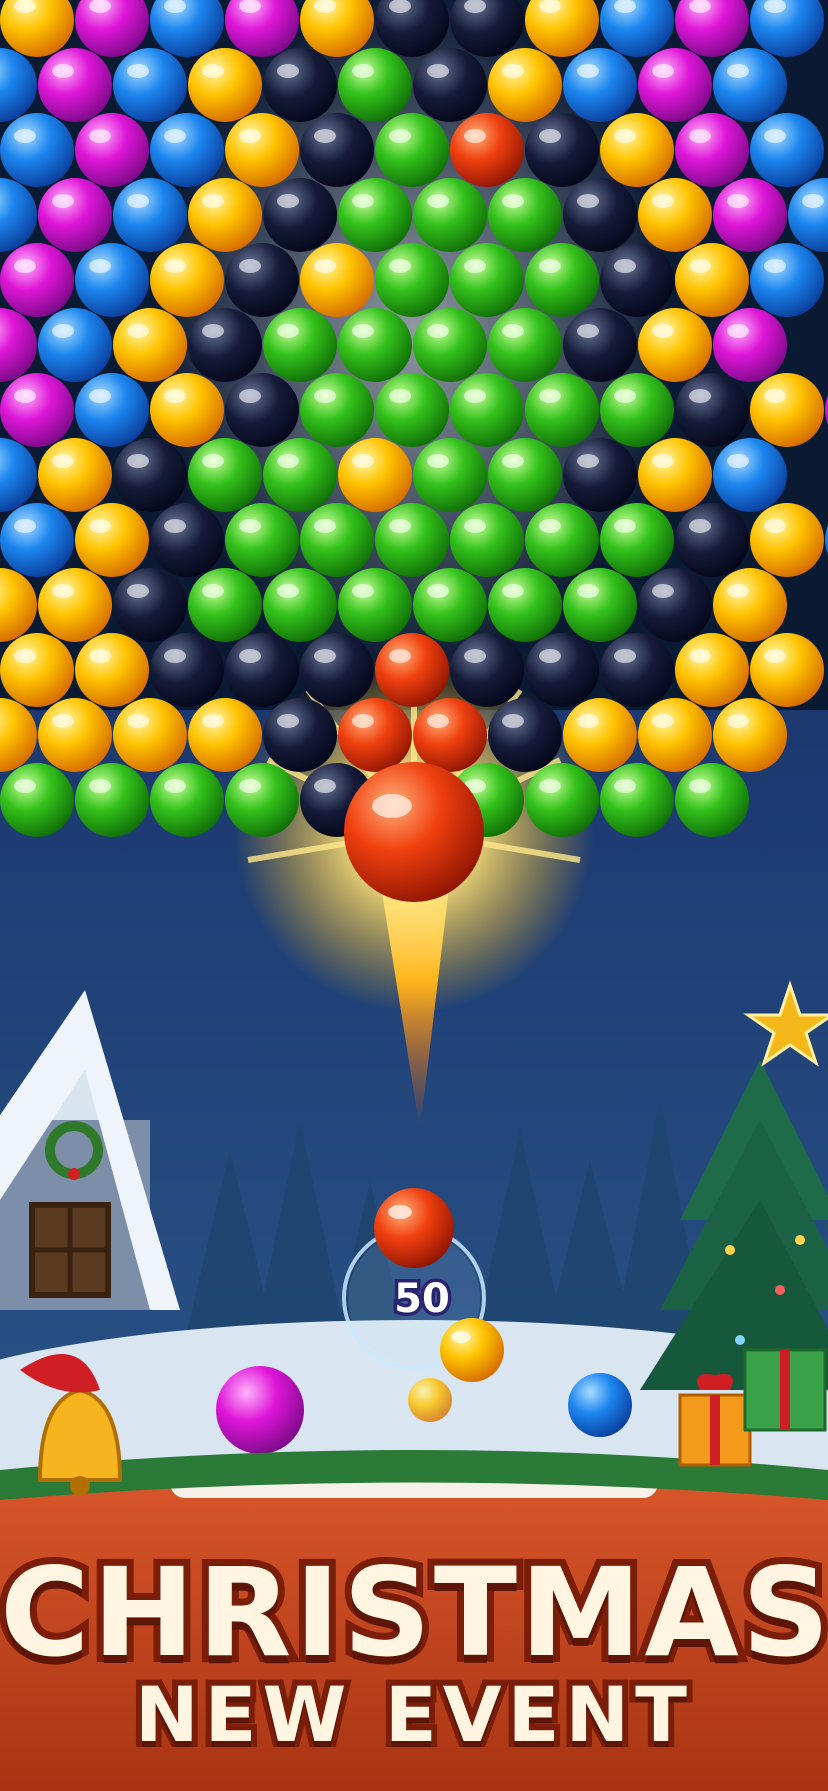 The width and height of the screenshot is (828, 1791). I want to click on event-subtitle: NEW EVENT, so click(411, 1714).